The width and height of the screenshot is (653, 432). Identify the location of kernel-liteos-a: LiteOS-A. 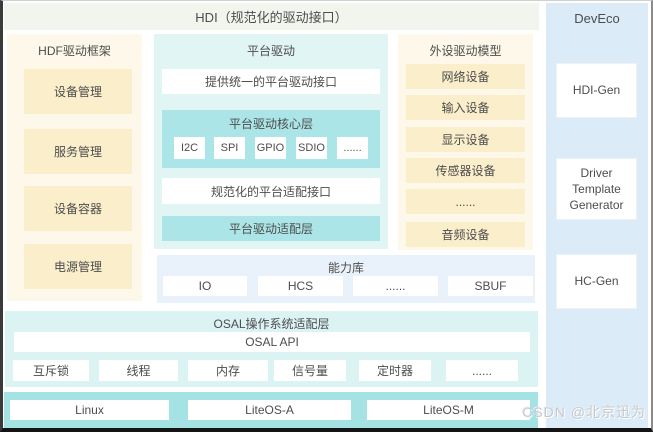
(269, 410).